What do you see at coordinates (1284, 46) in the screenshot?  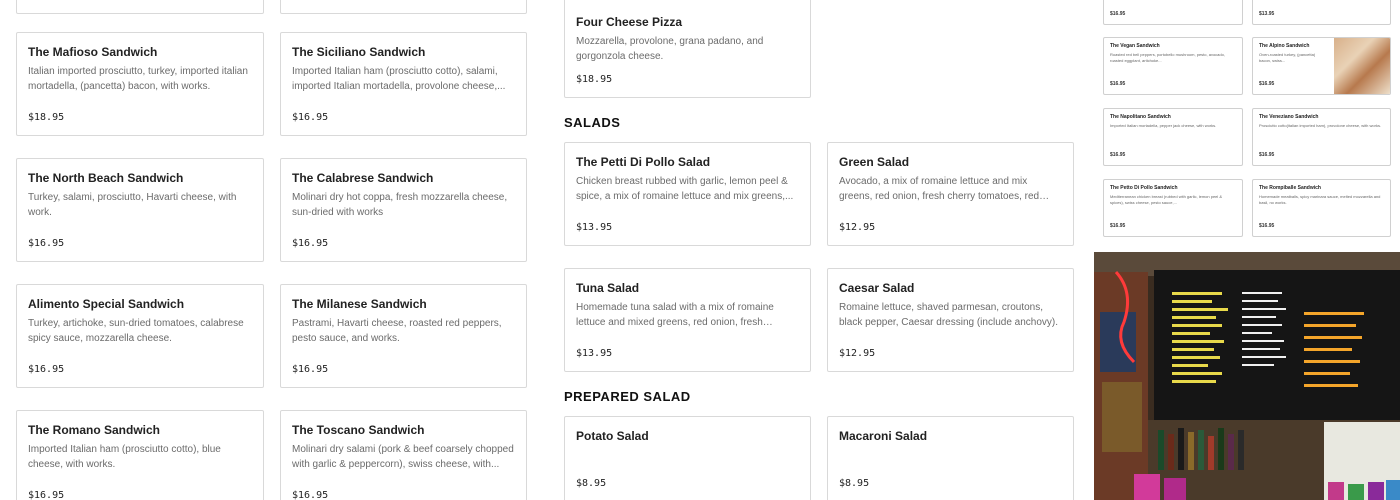 I see `mini-item-name: The Alpino Sandwich` at bounding box center [1284, 46].